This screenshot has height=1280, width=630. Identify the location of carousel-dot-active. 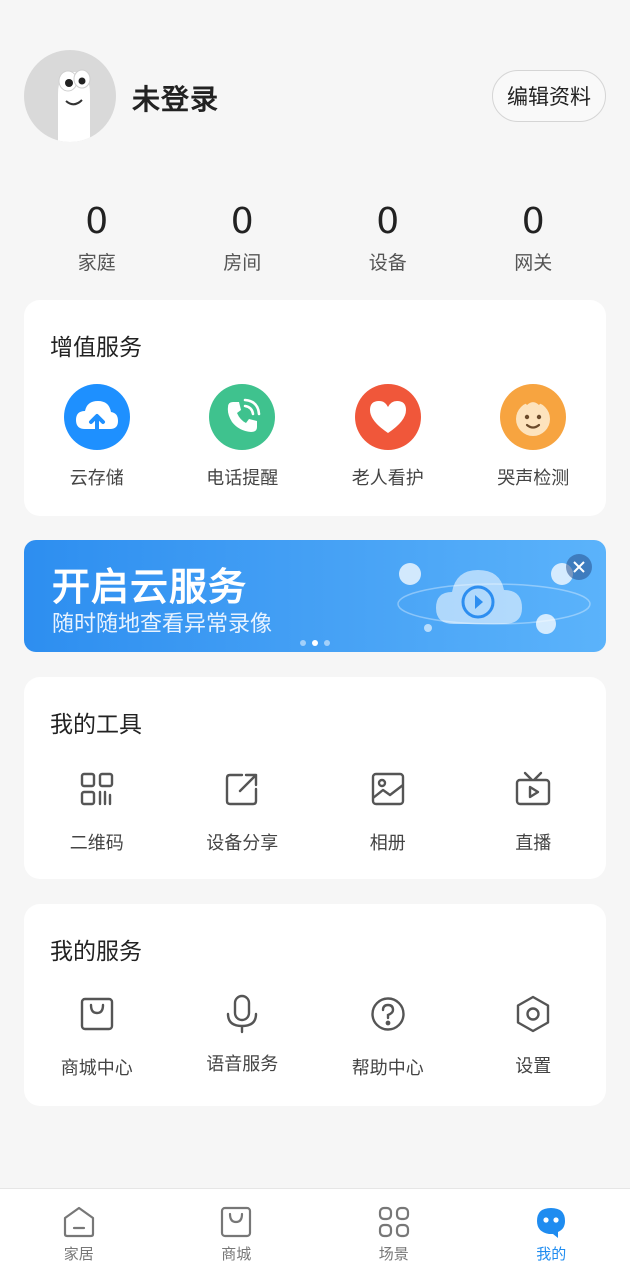
(315, 643).